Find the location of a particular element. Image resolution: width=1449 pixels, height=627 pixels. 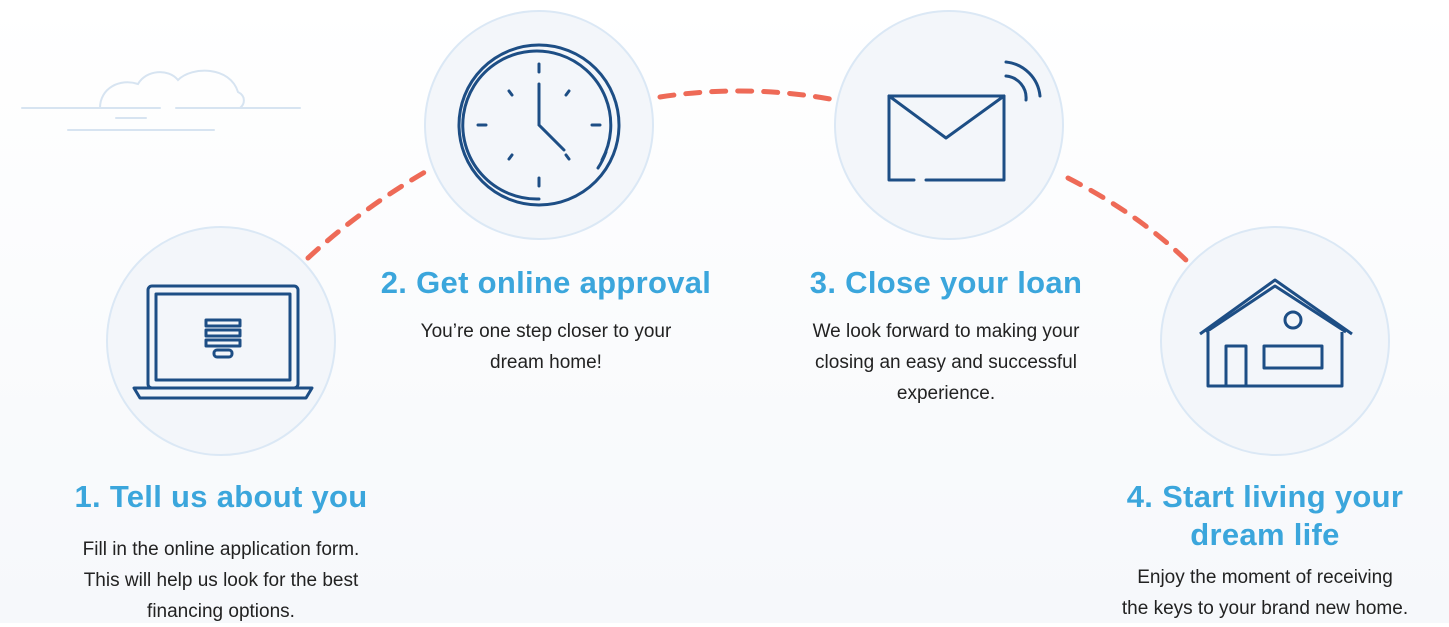

clock-icon is located at coordinates (539, 125).